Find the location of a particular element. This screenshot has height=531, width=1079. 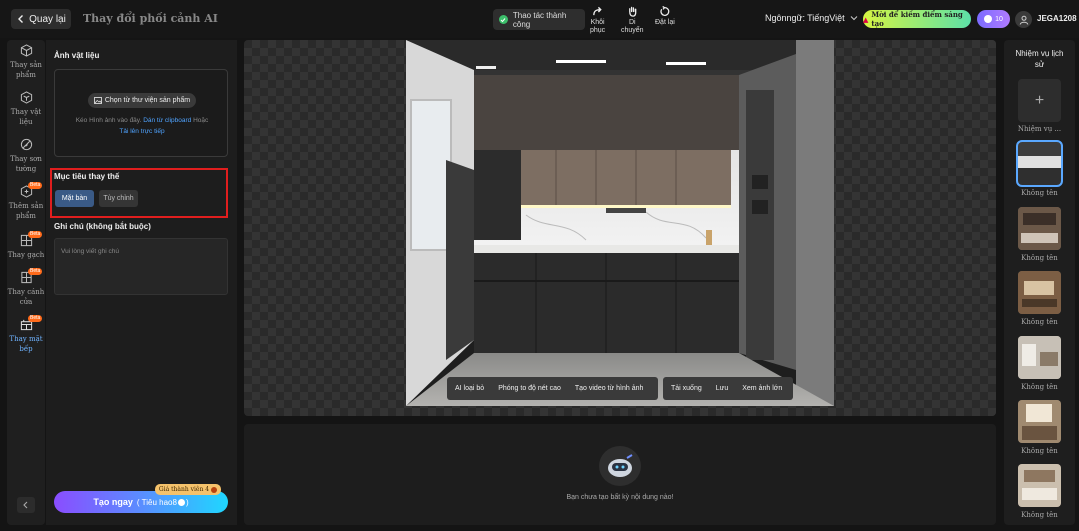

save-button: Lưu is located at coordinates (722, 388).